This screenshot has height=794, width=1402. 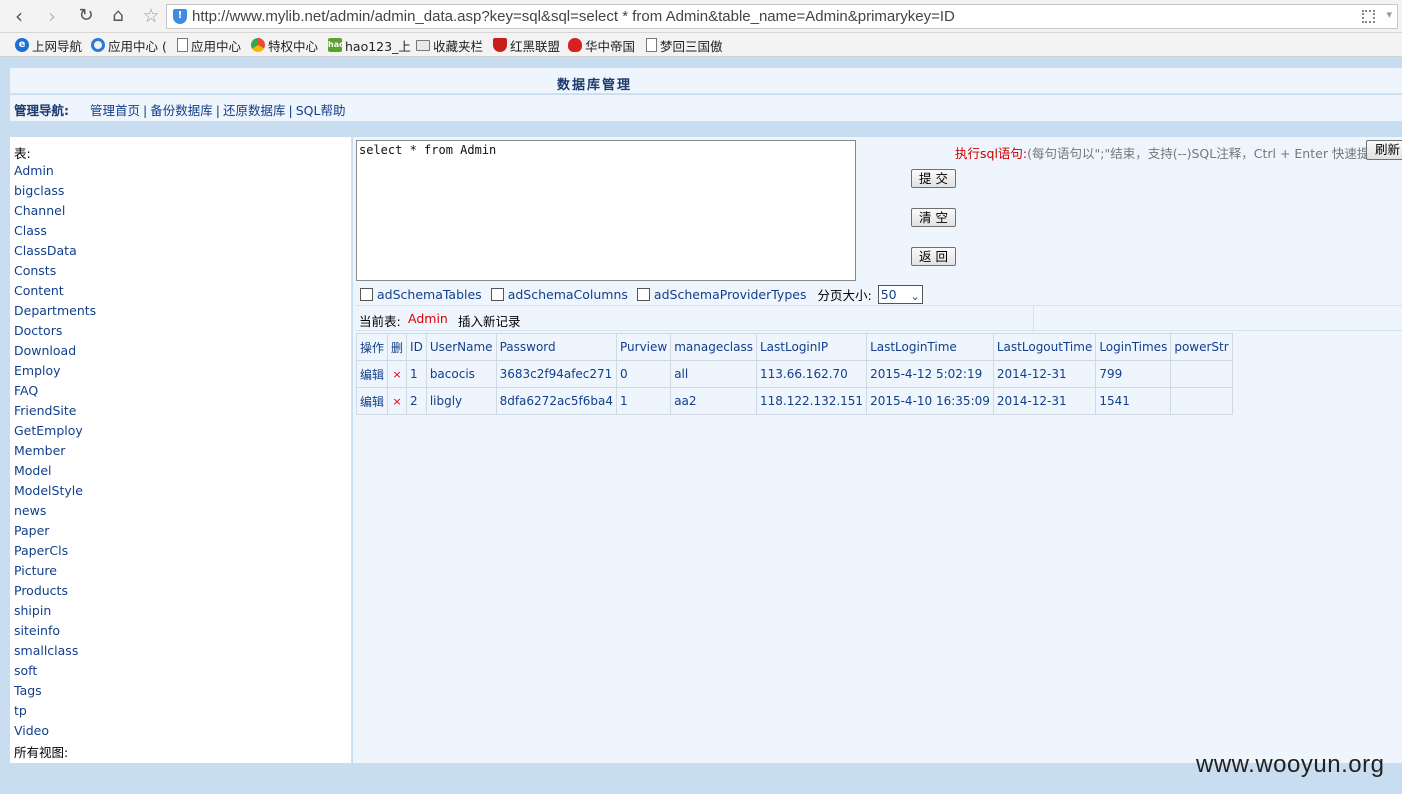 I want to click on reload-icon: ↻, so click(x=86, y=16).